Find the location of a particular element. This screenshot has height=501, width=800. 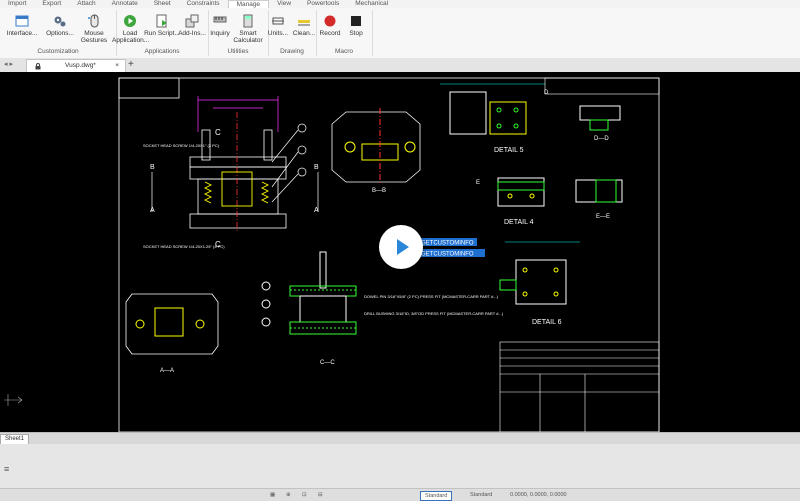

dim-style-select: Standard is located at coordinates (481, 495).